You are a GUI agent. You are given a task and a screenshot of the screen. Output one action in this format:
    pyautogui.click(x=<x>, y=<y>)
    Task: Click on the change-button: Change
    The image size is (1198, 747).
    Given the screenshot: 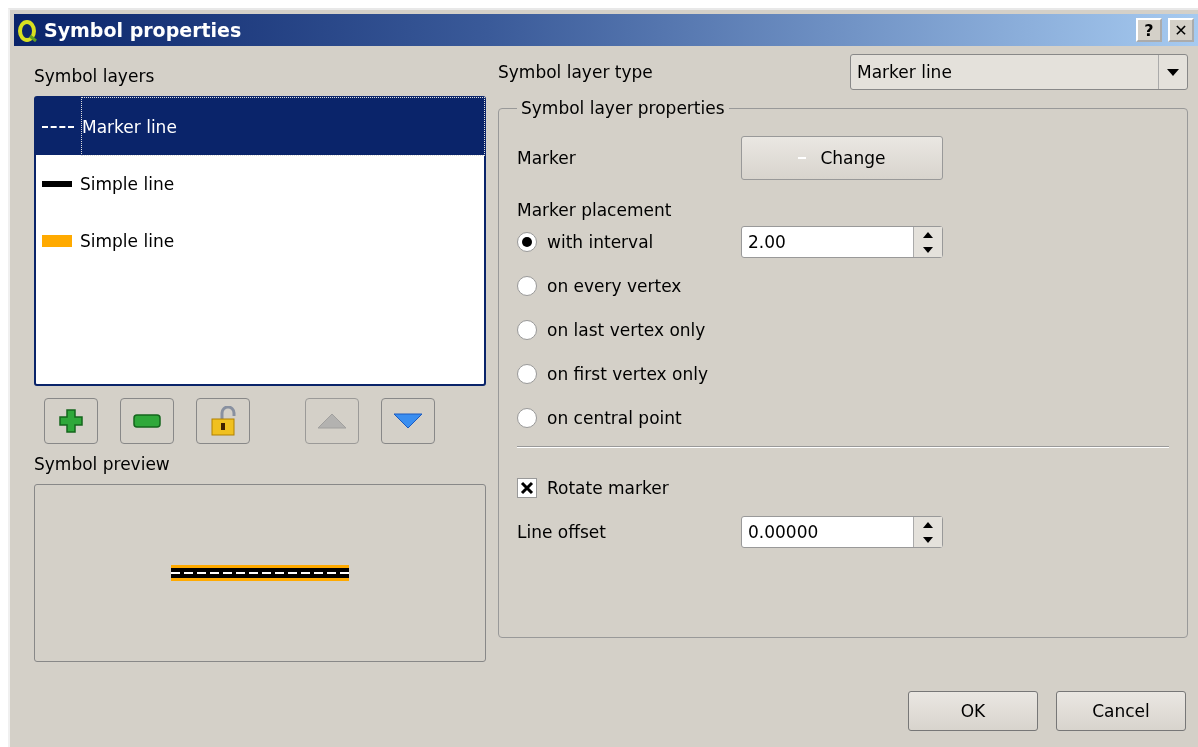 What is the action you would take?
    pyautogui.click(x=842, y=158)
    